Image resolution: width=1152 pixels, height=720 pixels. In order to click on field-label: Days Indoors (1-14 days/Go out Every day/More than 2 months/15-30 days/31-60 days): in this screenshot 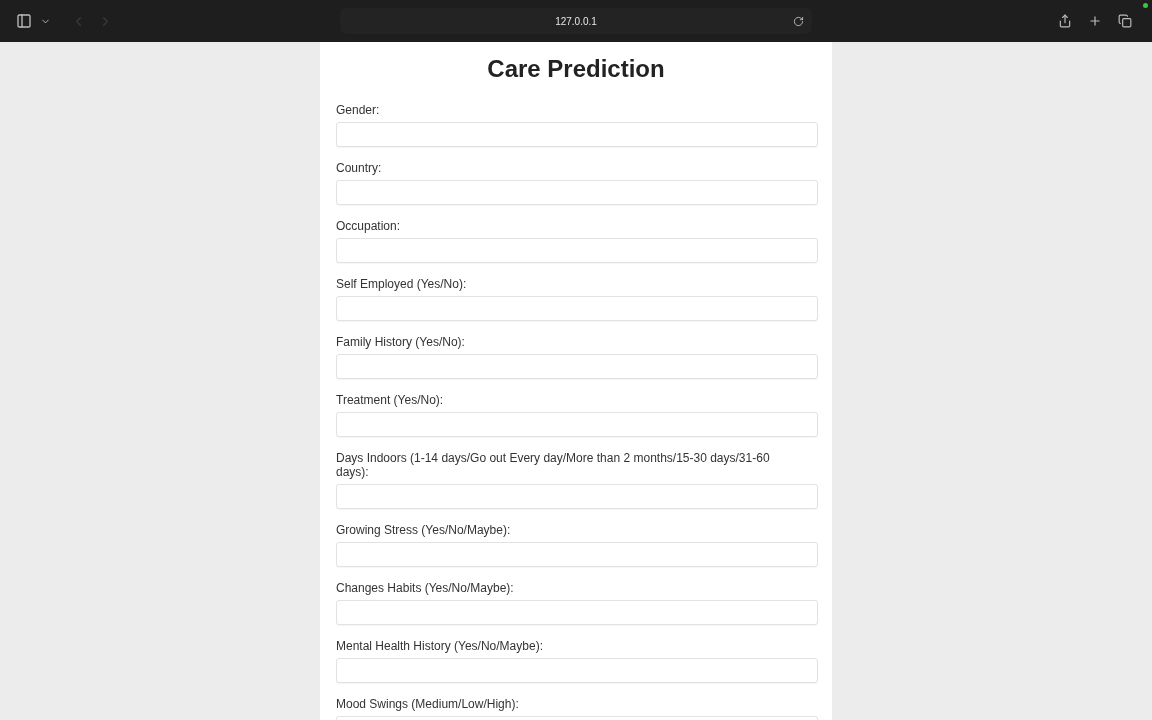, I will do `click(553, 465)`.